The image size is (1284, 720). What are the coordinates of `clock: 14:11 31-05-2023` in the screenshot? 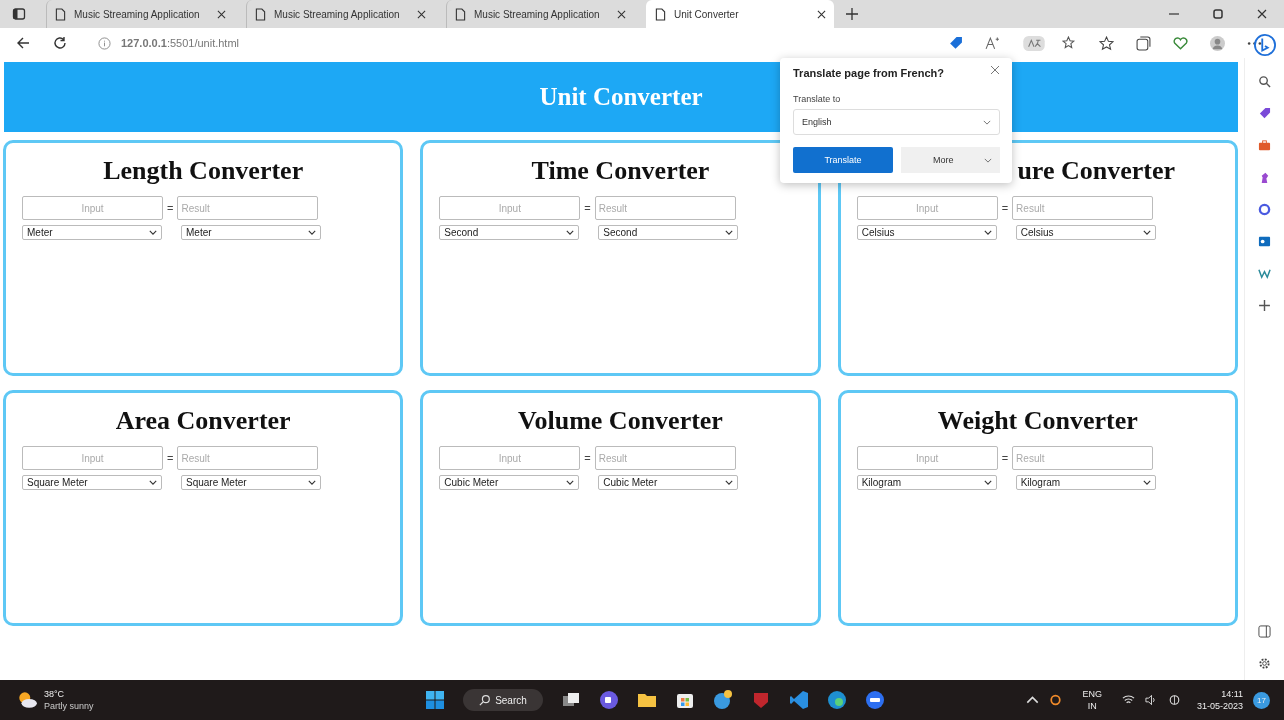 It's located at (1219, 700).